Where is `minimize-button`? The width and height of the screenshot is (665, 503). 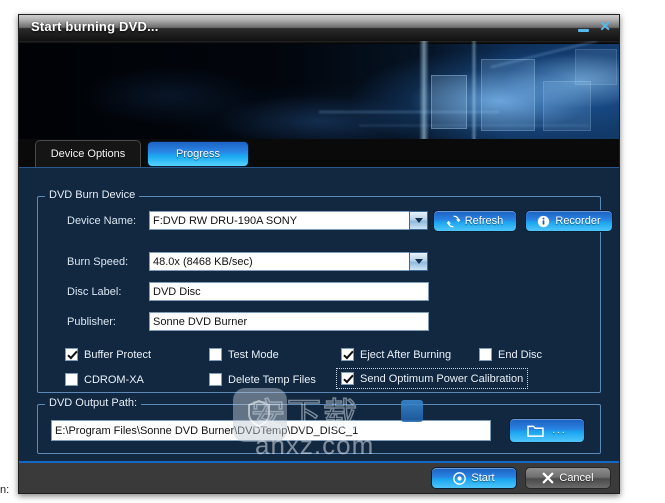
minimize-button is located at coordinates (584, 30).